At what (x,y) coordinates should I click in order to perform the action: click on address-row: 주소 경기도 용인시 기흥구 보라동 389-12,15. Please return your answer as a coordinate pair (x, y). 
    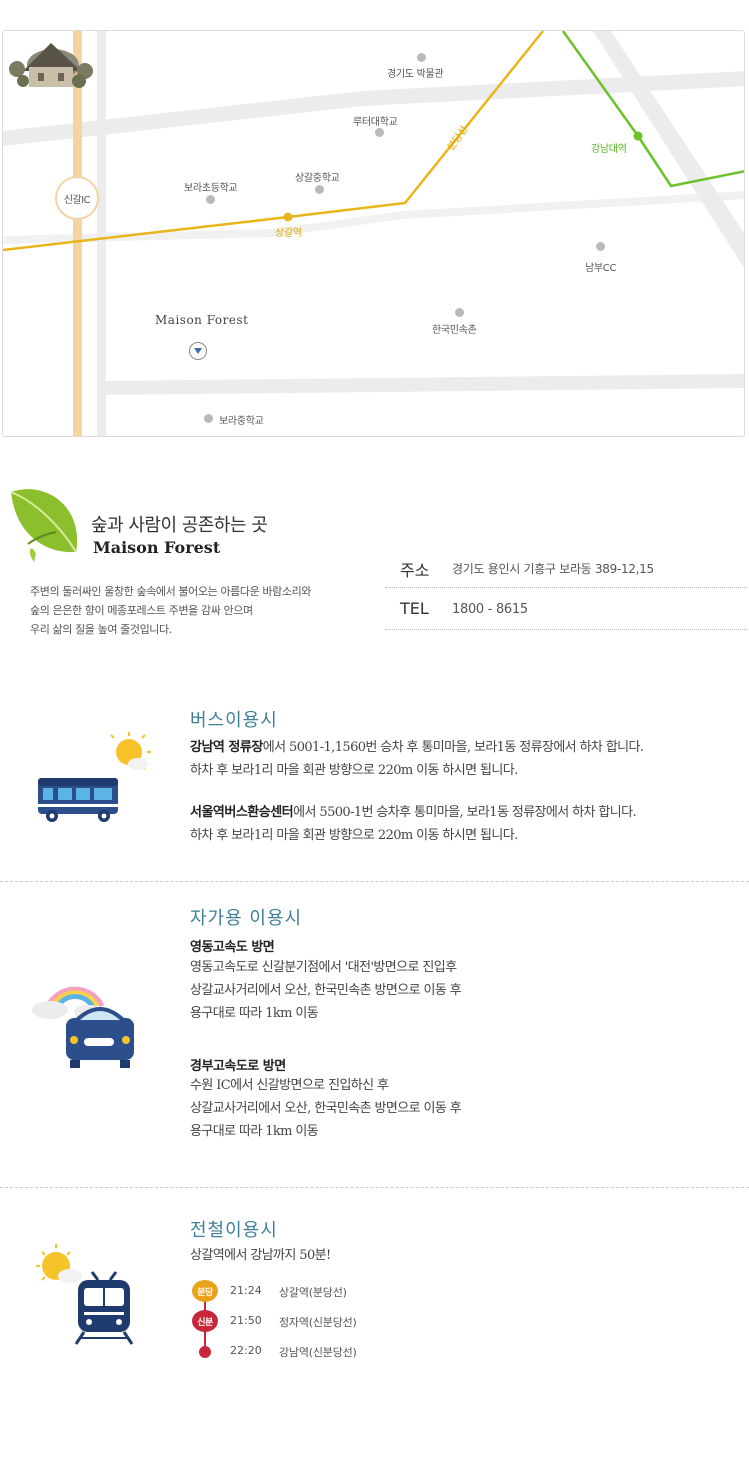
    Looking at the image, I should click on (566, 567).